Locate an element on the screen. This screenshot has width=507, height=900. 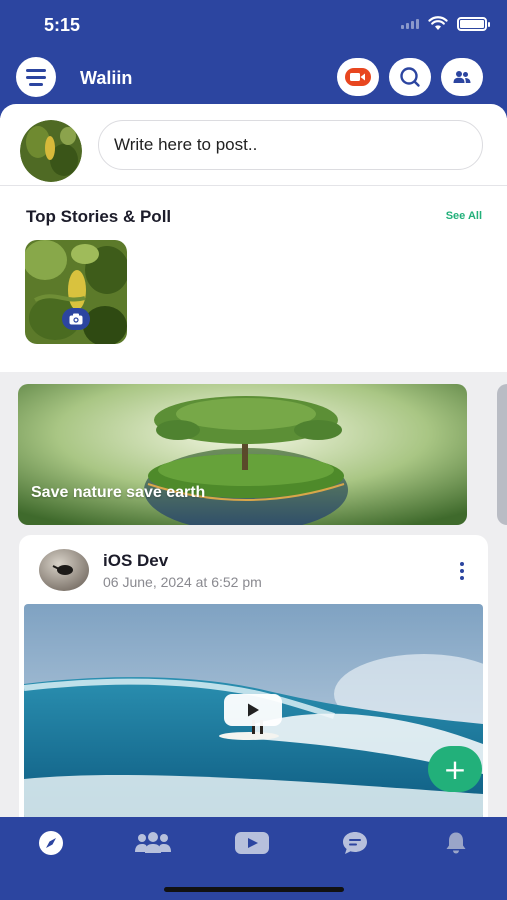
play-button is located at coordinates (253, 710).